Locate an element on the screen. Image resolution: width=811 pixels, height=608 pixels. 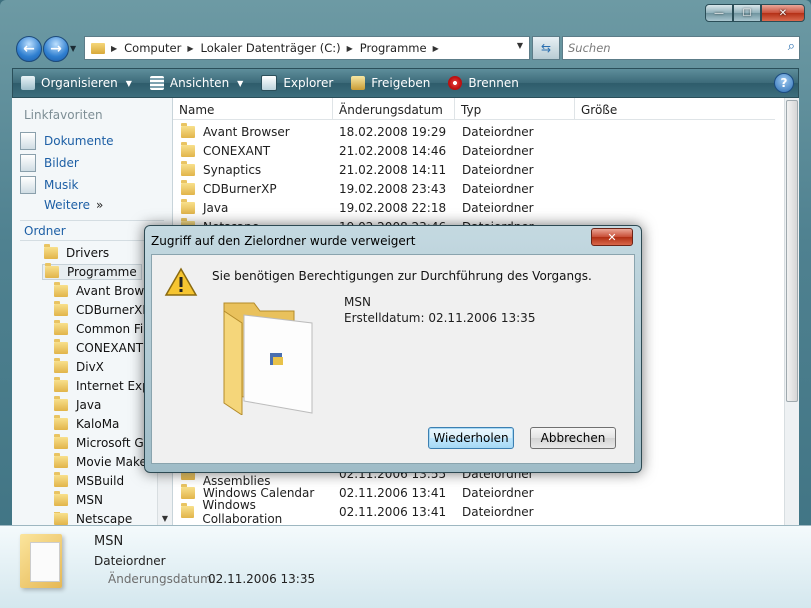
dialog-close-button: ✕ is located at coordinates (612, 237).